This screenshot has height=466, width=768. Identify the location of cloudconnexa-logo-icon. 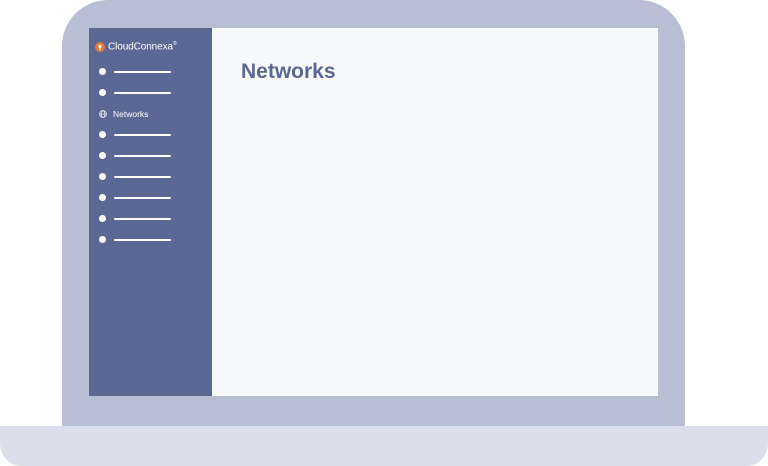
(100, 47).